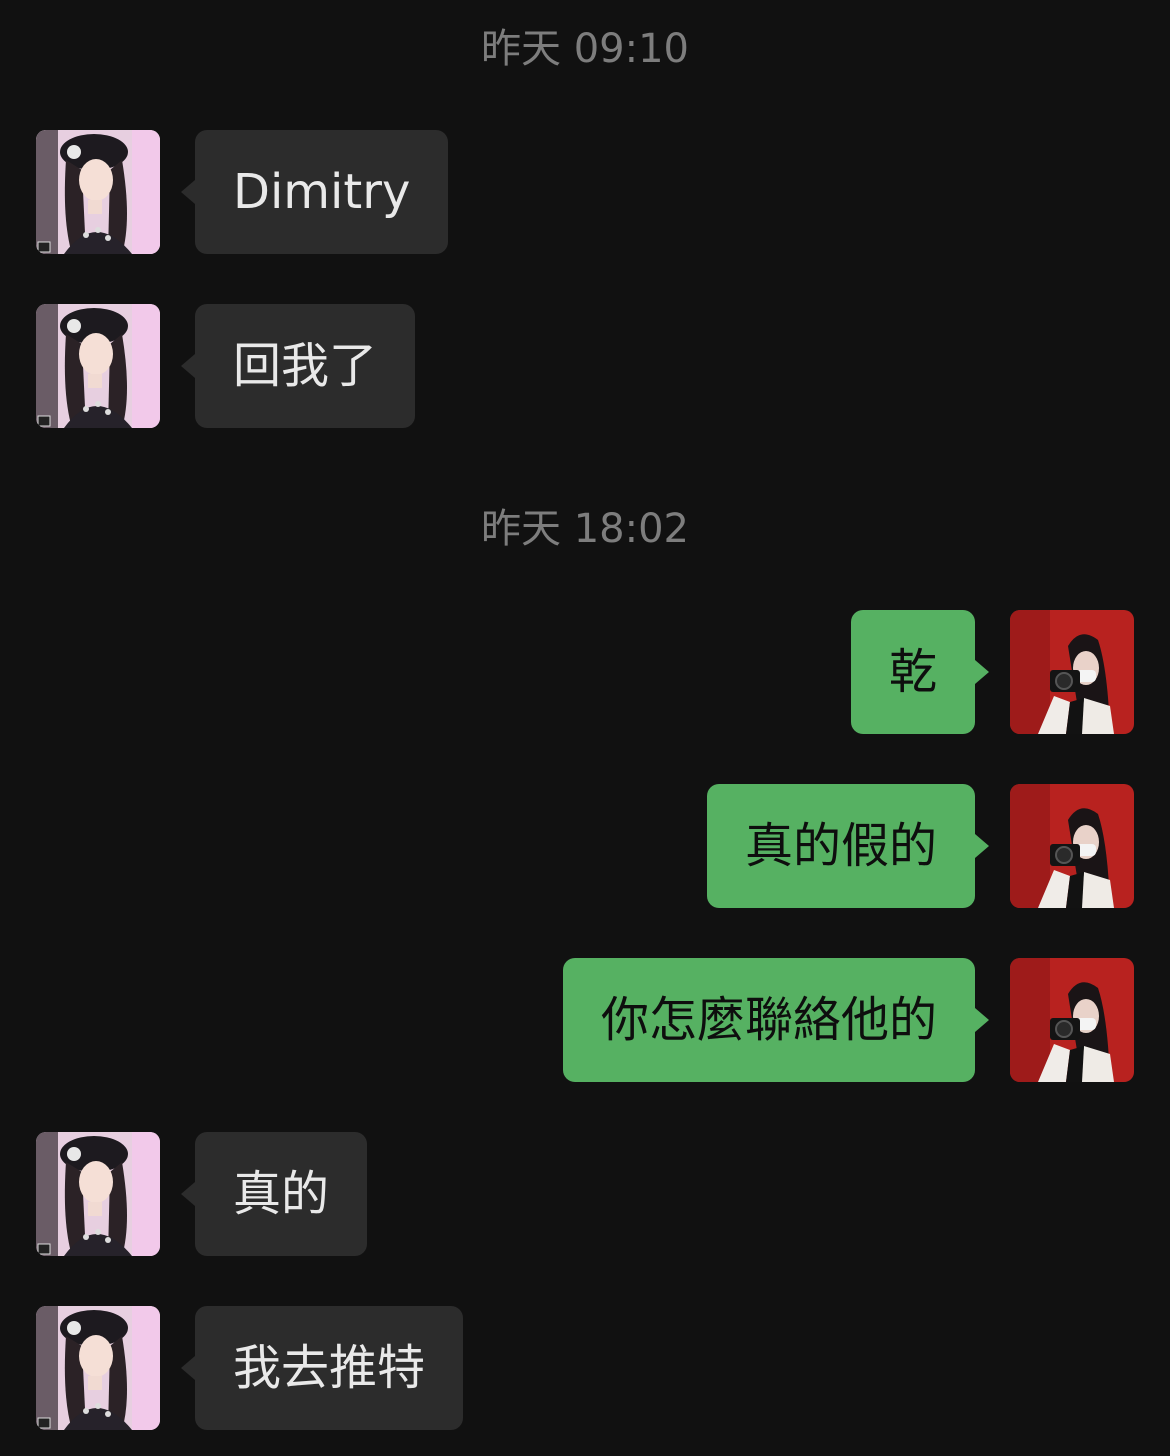 The width and height of the screenshot is (1170, 1456). What do you see at coordinates (585, 192) in the screenshot?
I see `message-row: Dimitry` at bounding box center [585, 192].